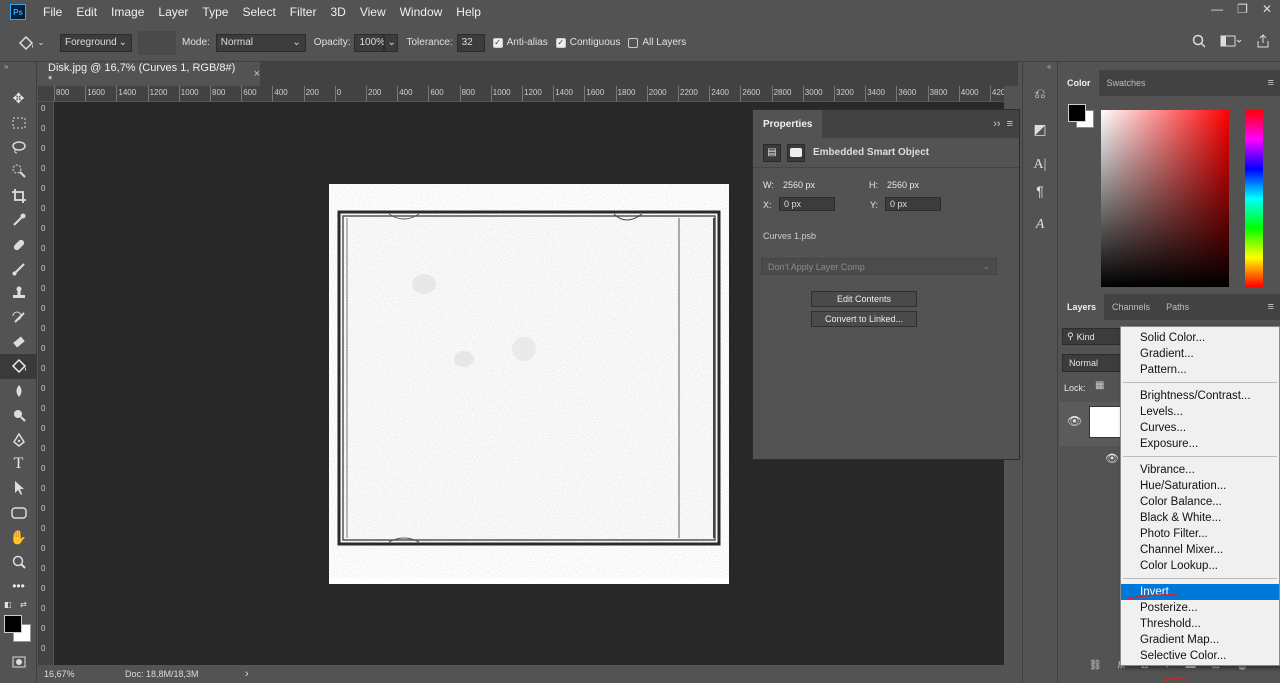 Image resolution: width=1280 pixels, height=683 pixels. I want to click on all-layers-checkbox: All Layers, so click(657, 42).